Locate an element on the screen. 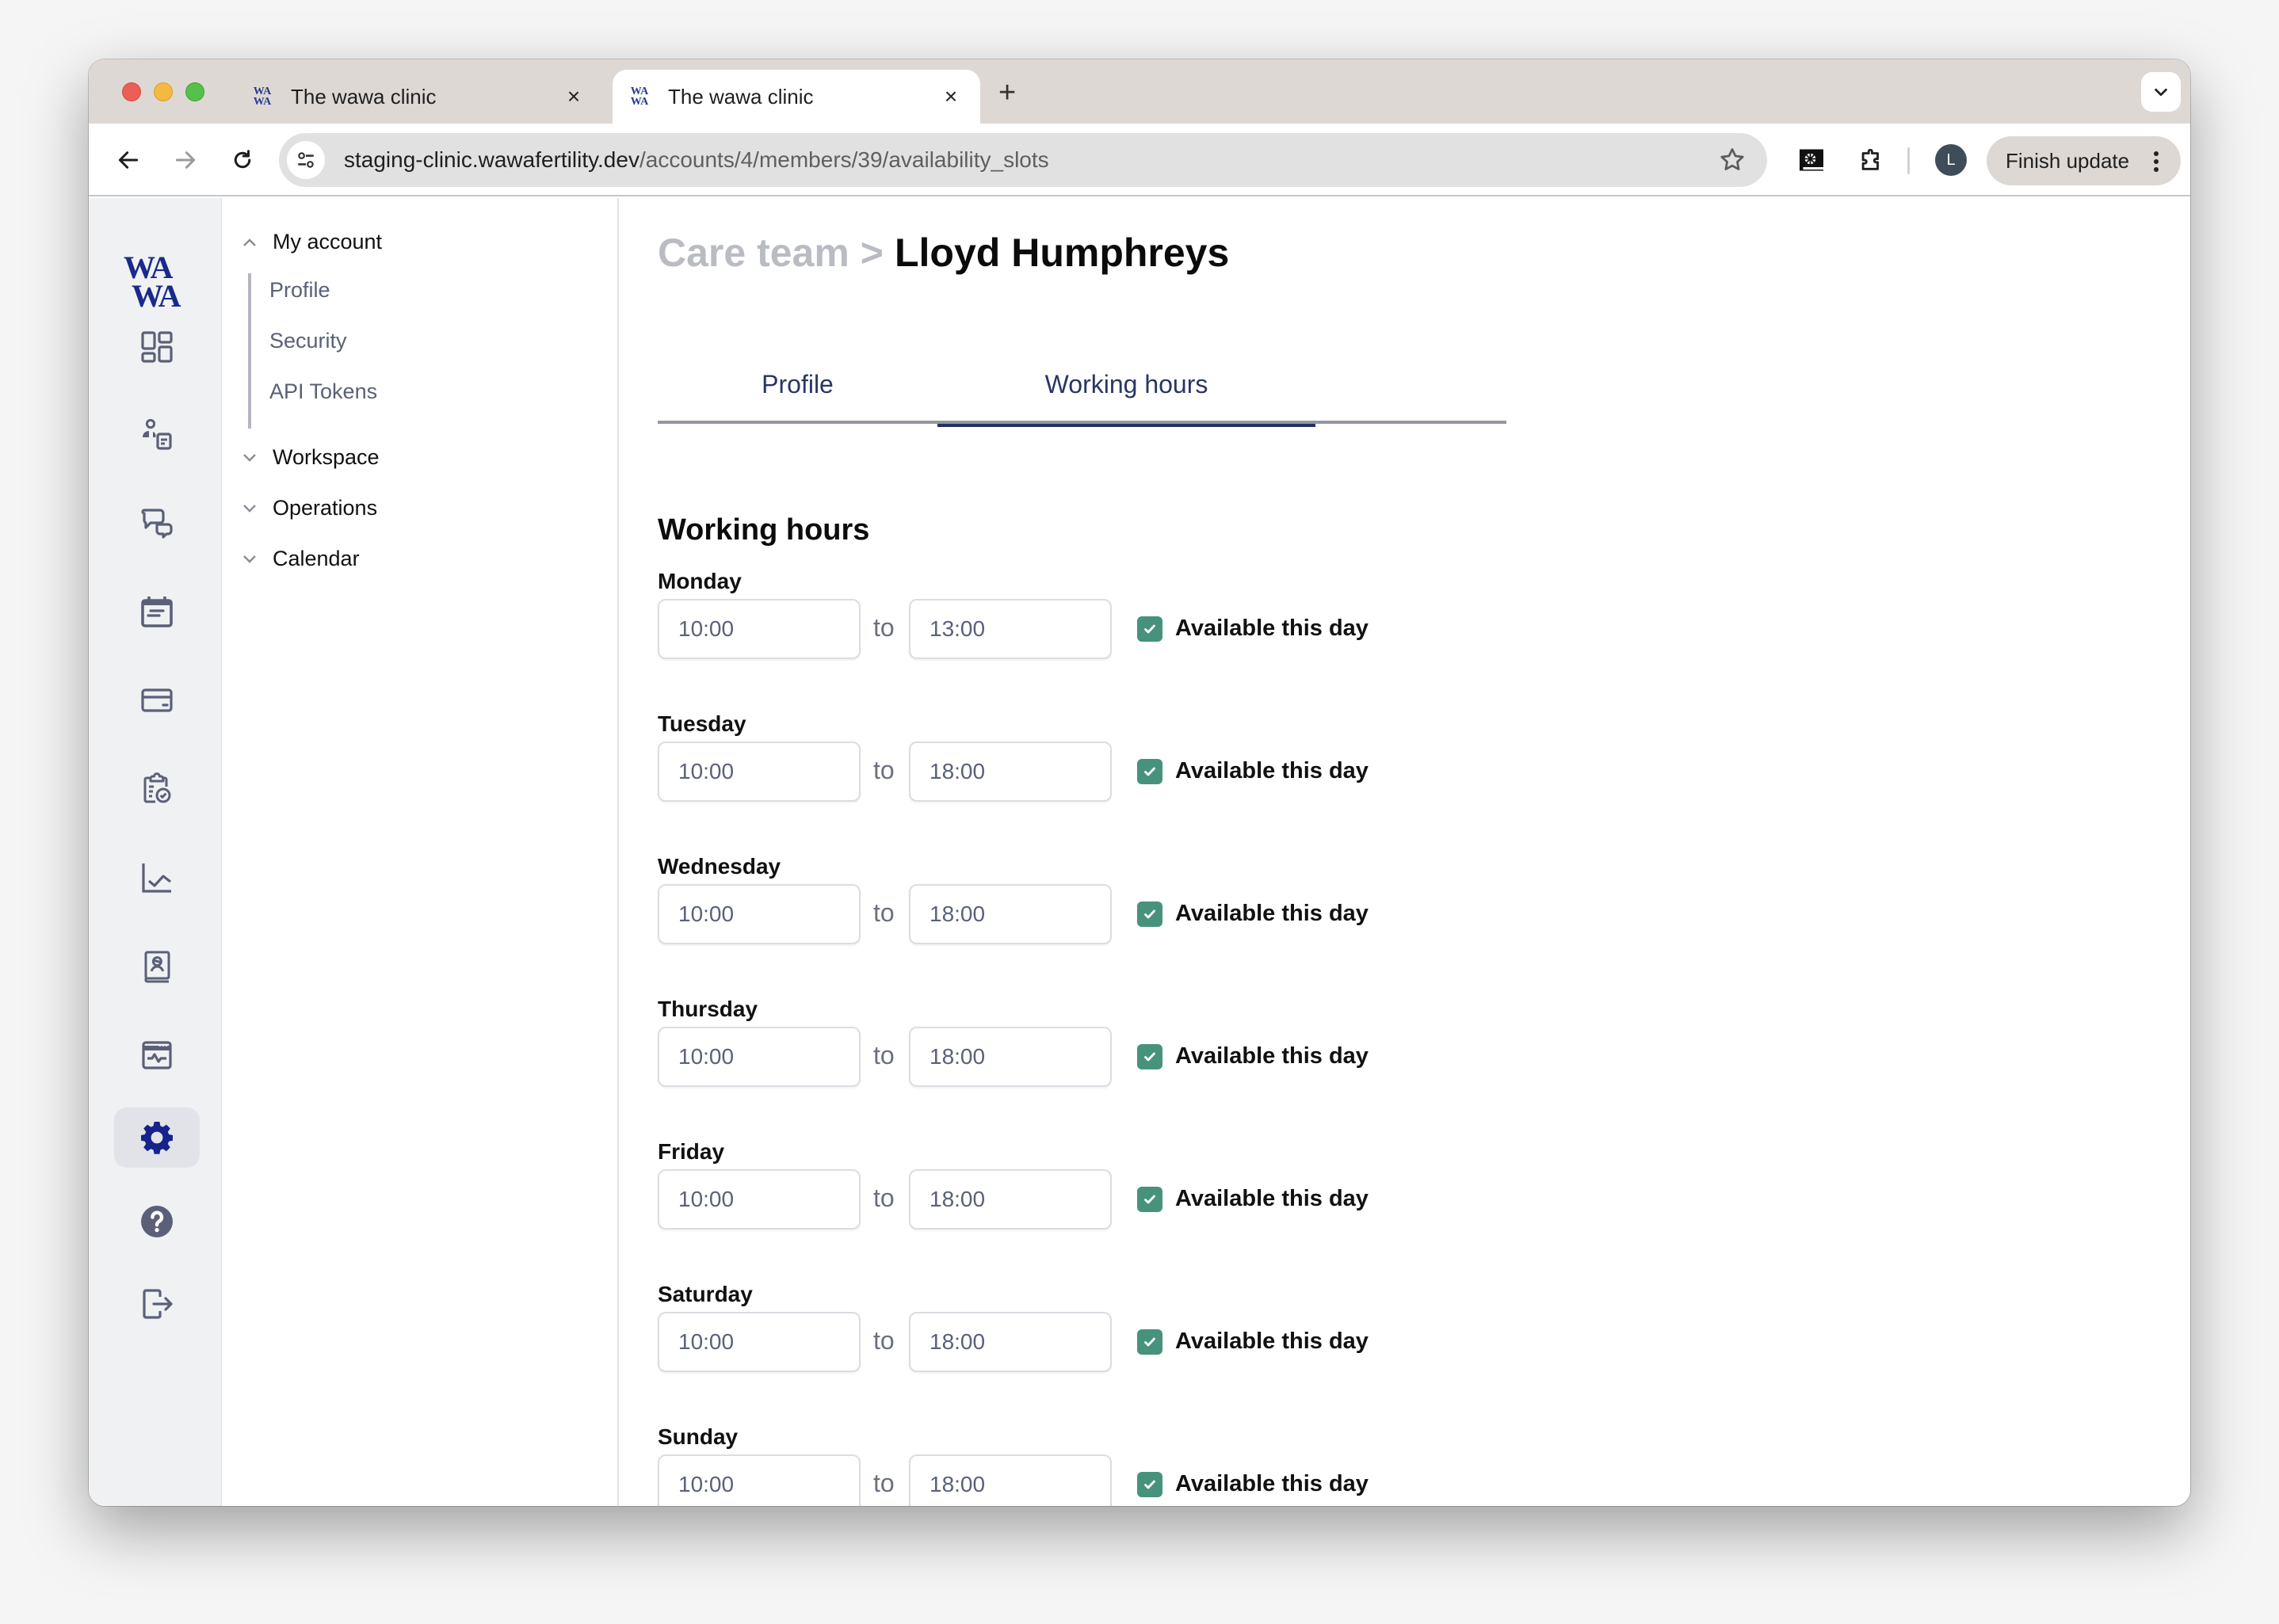 The height and width of the screenshot is (1624, 2279). patients-icon is located at coordinates (157, 434).